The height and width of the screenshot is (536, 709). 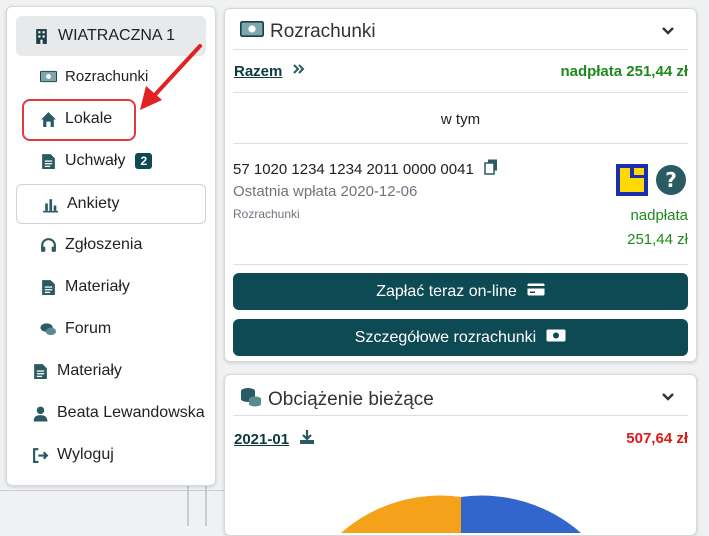 What do you see at coordinates (624, 71) in the screenshot?
I see `total-value: nadpłata 251,44 zł` at bounding box center [624, 71].